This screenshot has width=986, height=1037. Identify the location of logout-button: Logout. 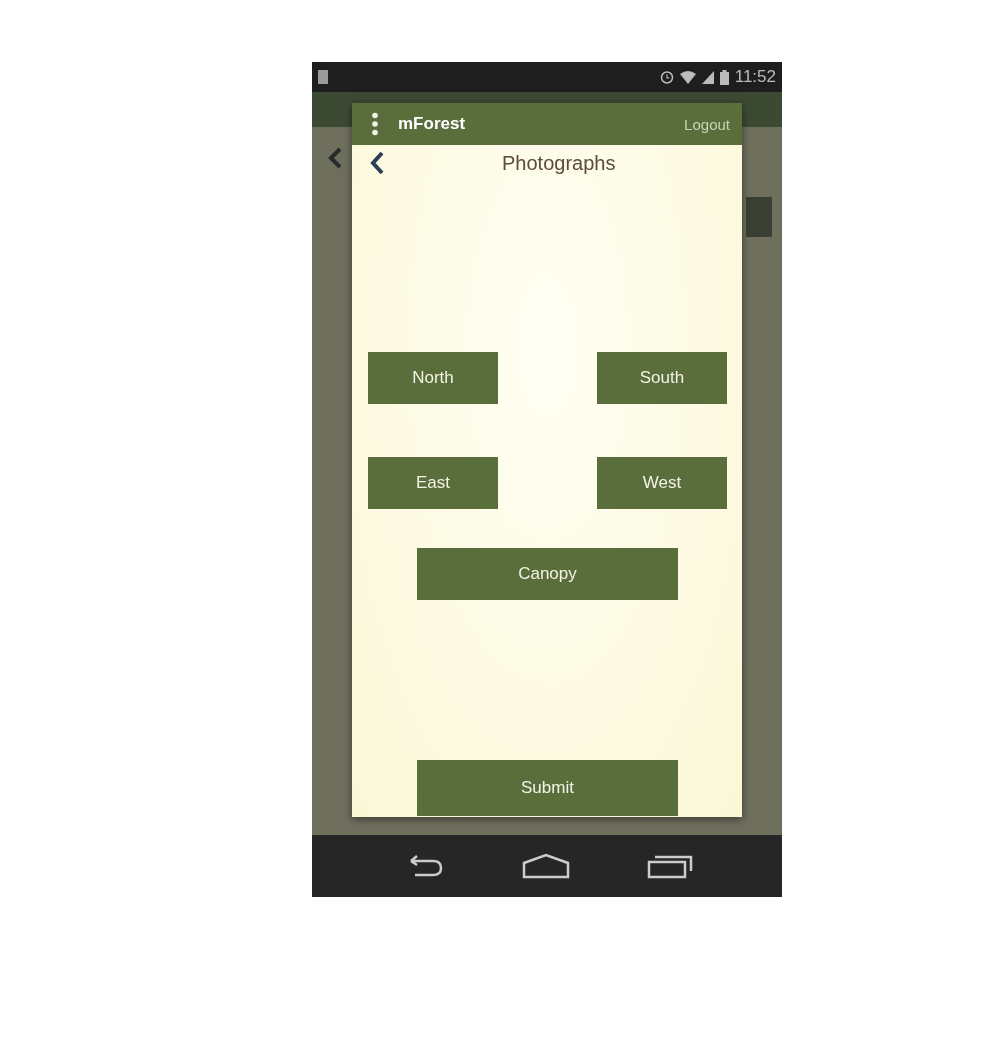
(707, 124).